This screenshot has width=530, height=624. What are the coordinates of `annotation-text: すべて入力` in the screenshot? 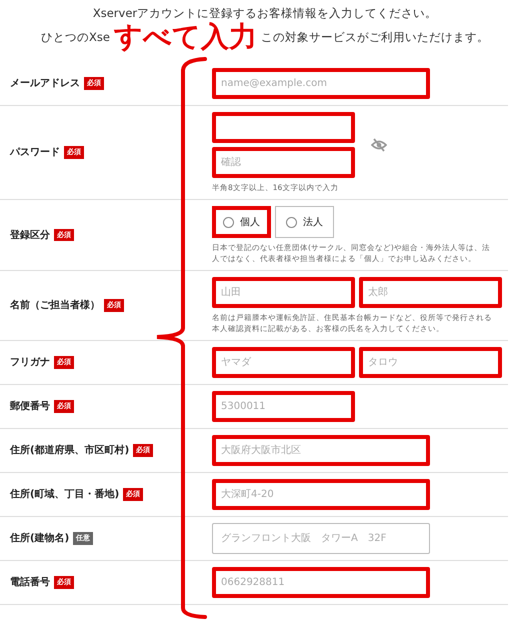 It's located at (185, 37).